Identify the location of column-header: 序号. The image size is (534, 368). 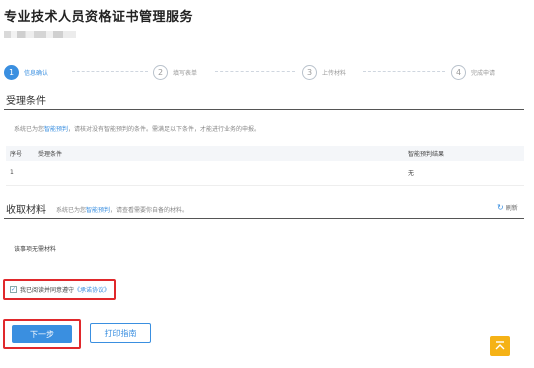
(20, 153).